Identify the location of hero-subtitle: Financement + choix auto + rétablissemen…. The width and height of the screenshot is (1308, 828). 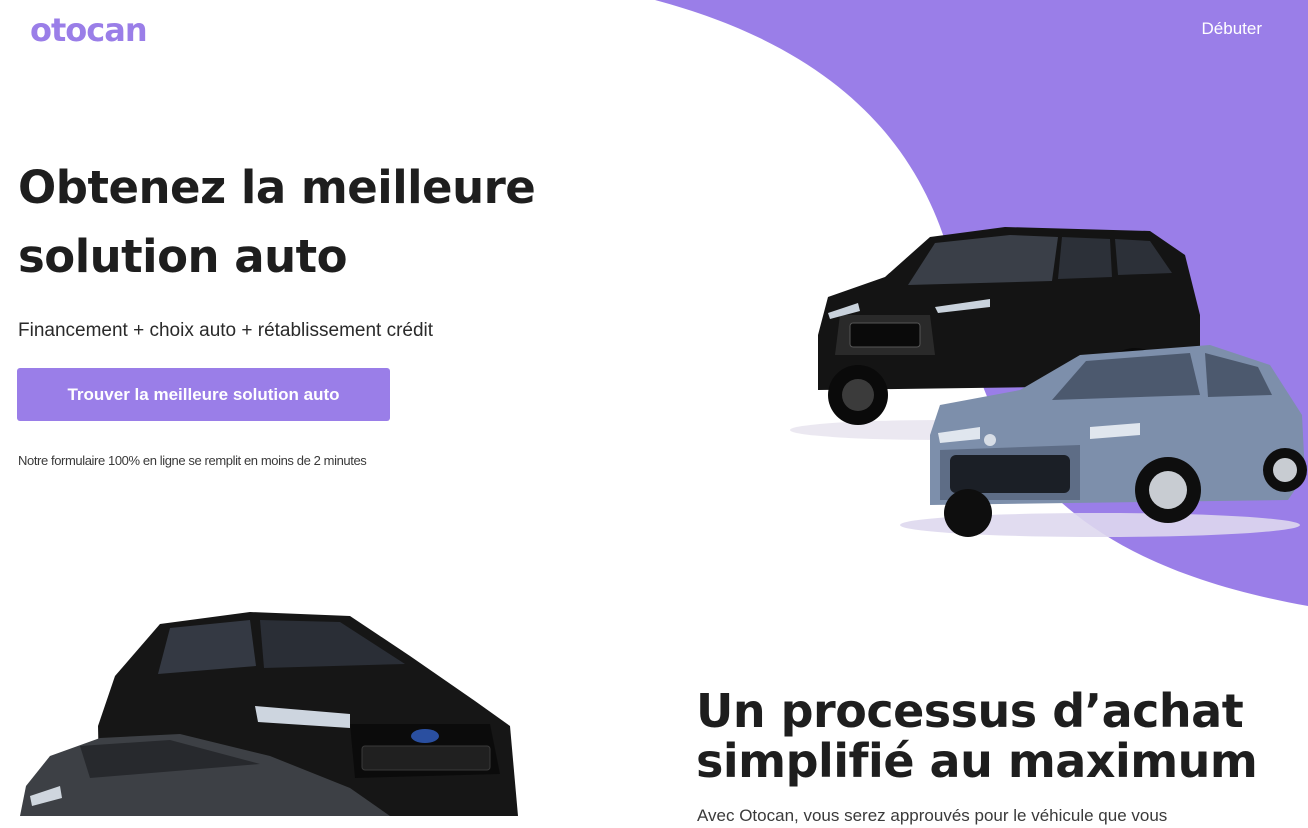
(226, 330).